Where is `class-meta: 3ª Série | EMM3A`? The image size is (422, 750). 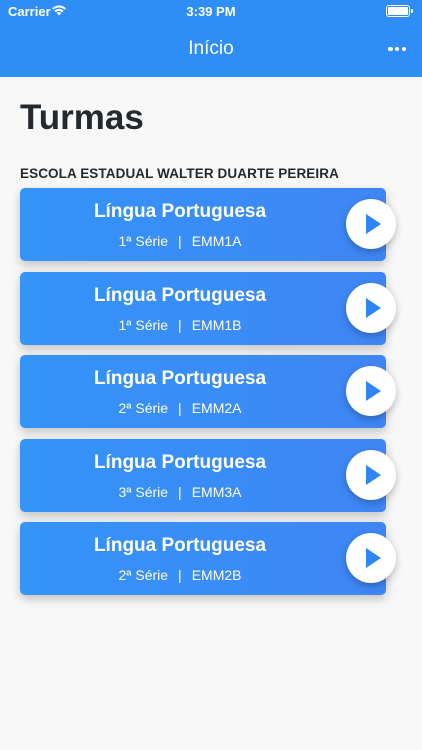 class-meta: 3ª Série | EMM3A is located at coordinates (180, 492).